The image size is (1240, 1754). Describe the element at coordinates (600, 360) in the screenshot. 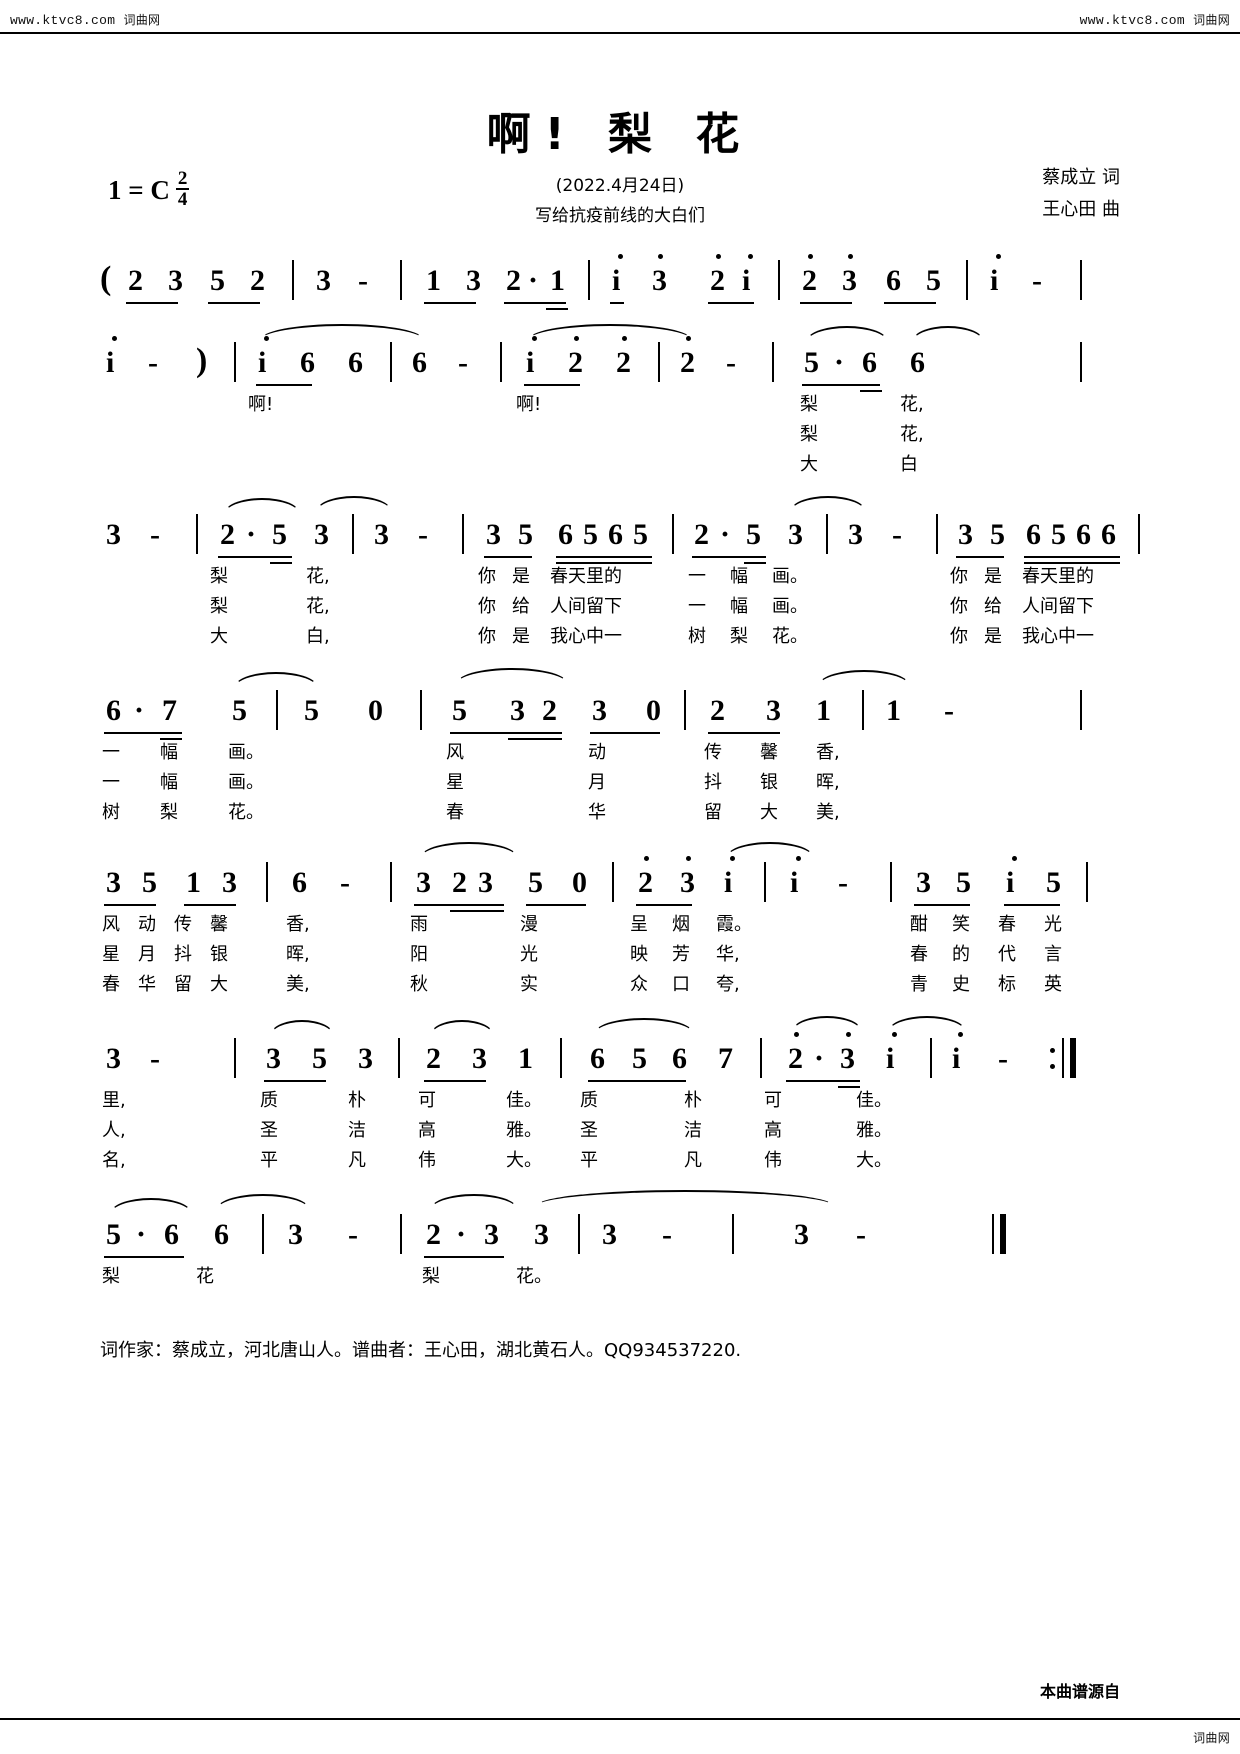

I see `note-row-2: i - ) i 6 6 6 - i 2 2 2 - 5 · 6 6` at that location.